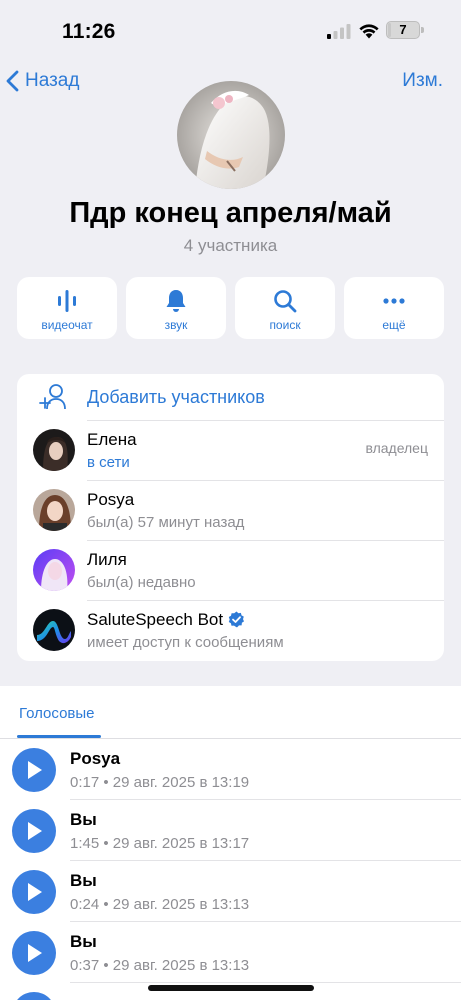 The image size is (461, 1000). Describe the element at coordinates (155, 619) in the screenshot. I see `member-name: SaluteSpeech Bot` at that location.